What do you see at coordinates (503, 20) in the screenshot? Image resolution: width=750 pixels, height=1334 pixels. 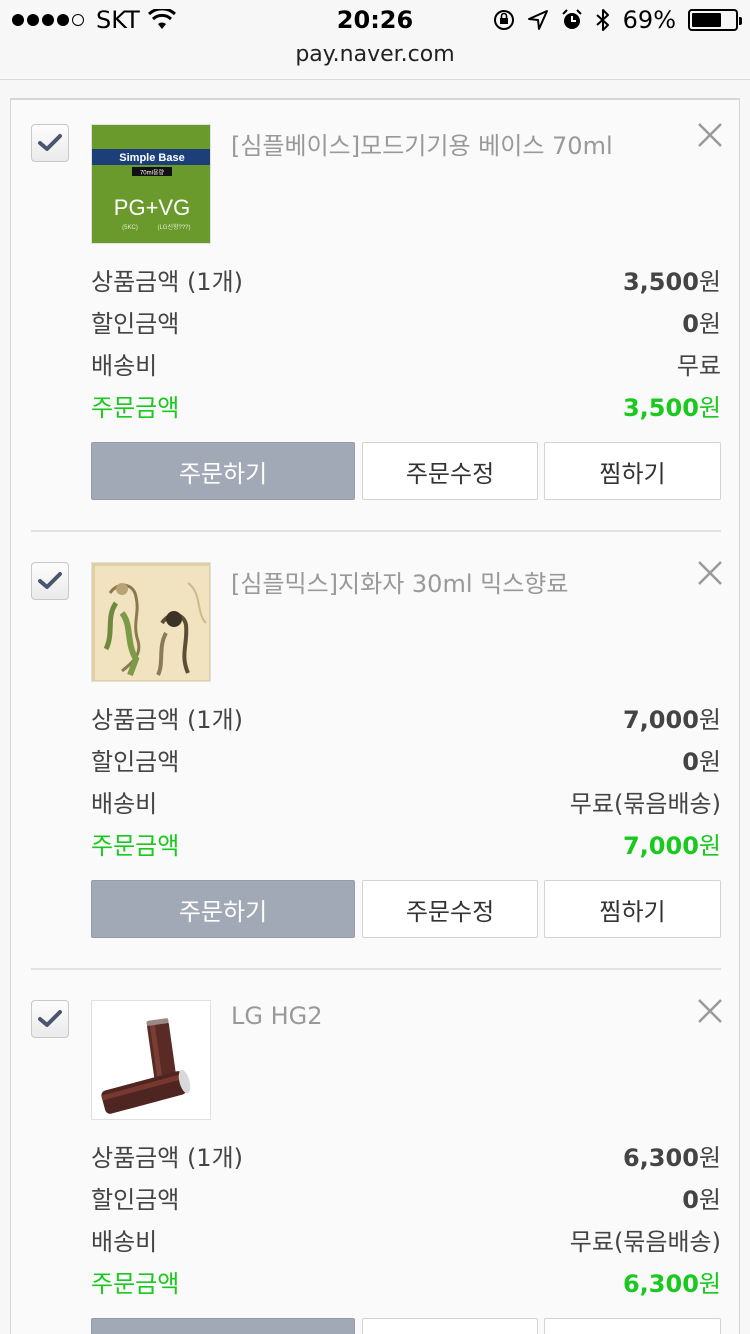 I see `rotation-lock-icon` at bounding box center [503, 20].